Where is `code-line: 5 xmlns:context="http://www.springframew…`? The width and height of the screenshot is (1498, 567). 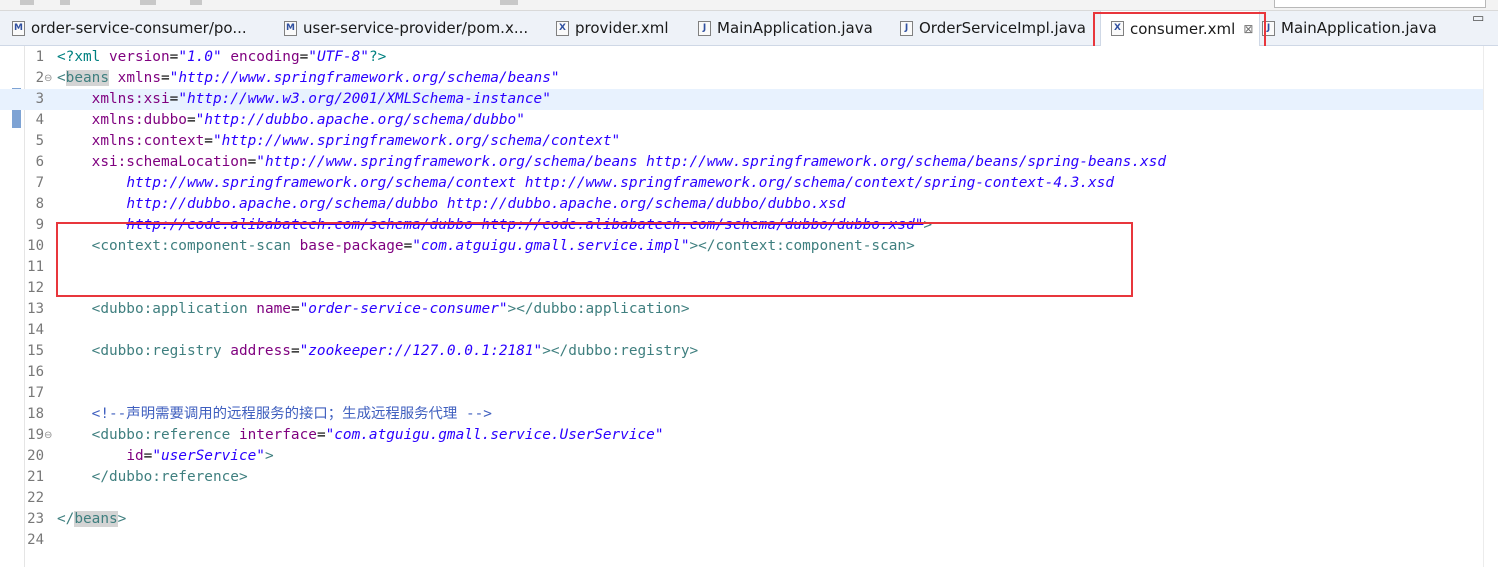
code-line: 5 xmlns:context="http://www.springframew… is located at coordinates (742, 141).